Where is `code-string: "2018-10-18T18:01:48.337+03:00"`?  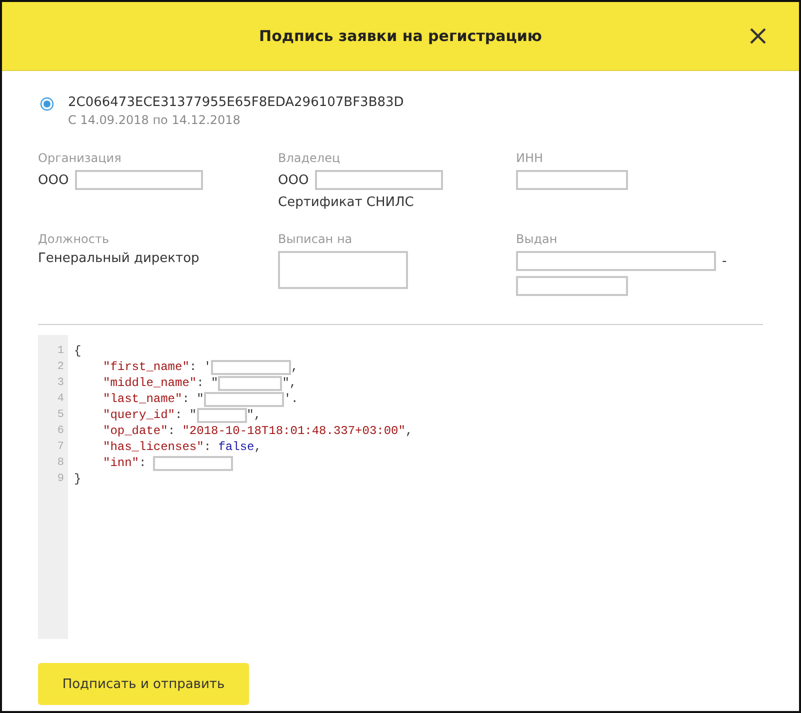
code-string: "2018-10-18T18:01:48.337+03:00" is located at coordinates (294, 431).